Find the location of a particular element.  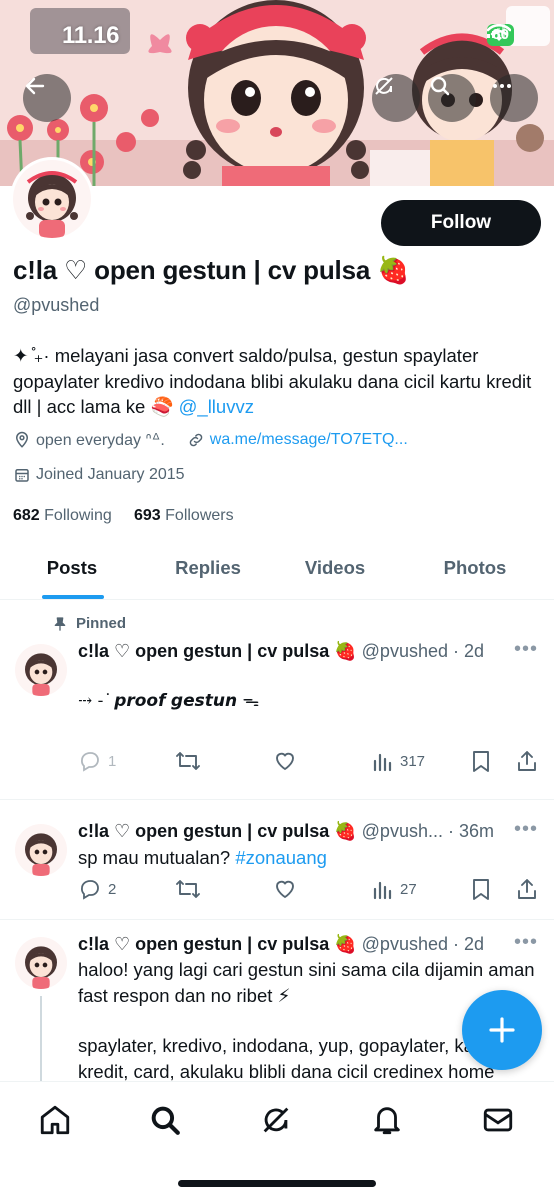

profile-handle: @pvushed is located at coordinates (56, 305).